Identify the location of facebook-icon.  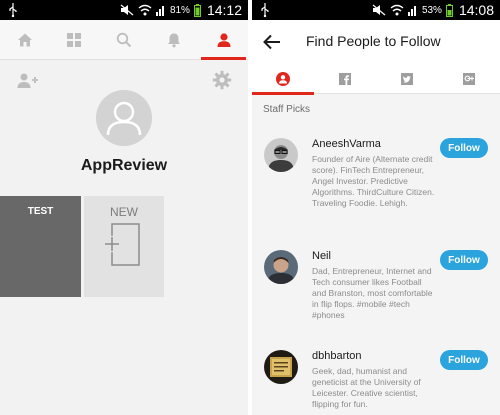
(345, 79).